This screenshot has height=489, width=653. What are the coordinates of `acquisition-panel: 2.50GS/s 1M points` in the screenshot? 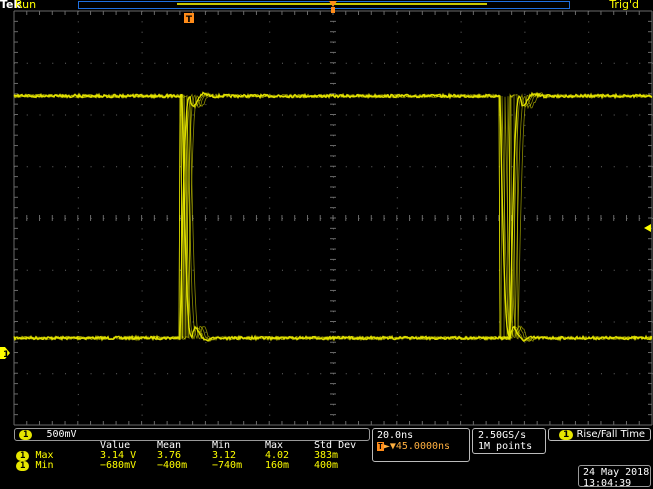 It's located at (509, 441).